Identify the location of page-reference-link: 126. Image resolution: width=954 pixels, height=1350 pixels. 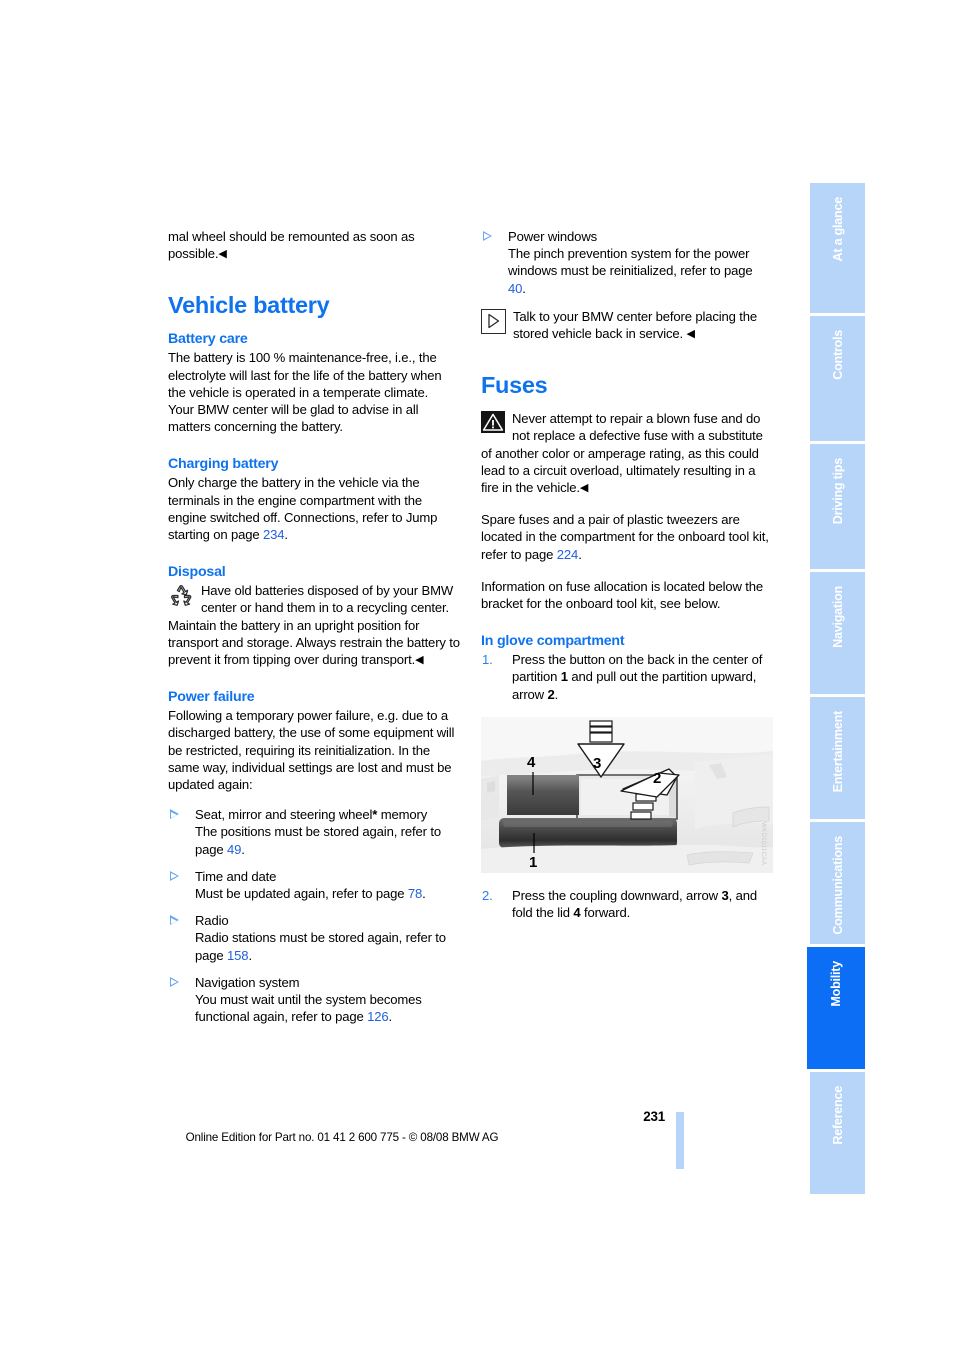
(378, 1016).